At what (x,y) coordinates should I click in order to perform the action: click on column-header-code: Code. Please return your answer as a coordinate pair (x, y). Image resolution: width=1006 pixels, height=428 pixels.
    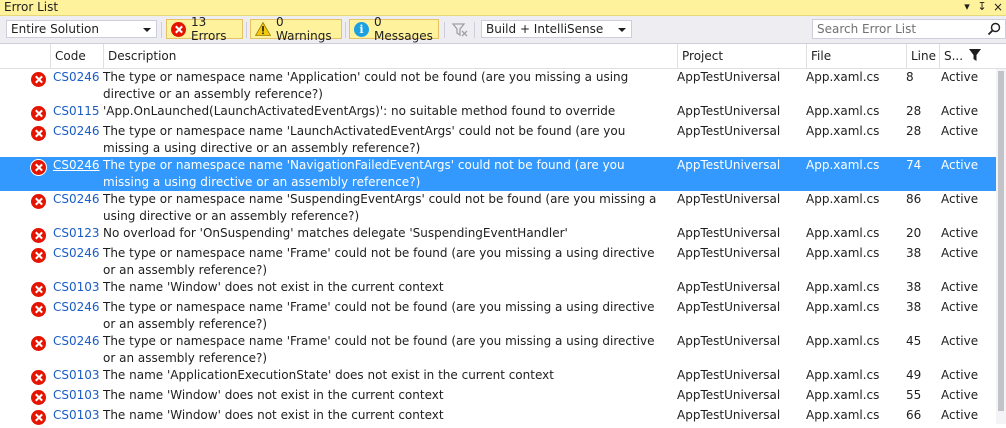
    Looking at the image, I should click on (76, 56).